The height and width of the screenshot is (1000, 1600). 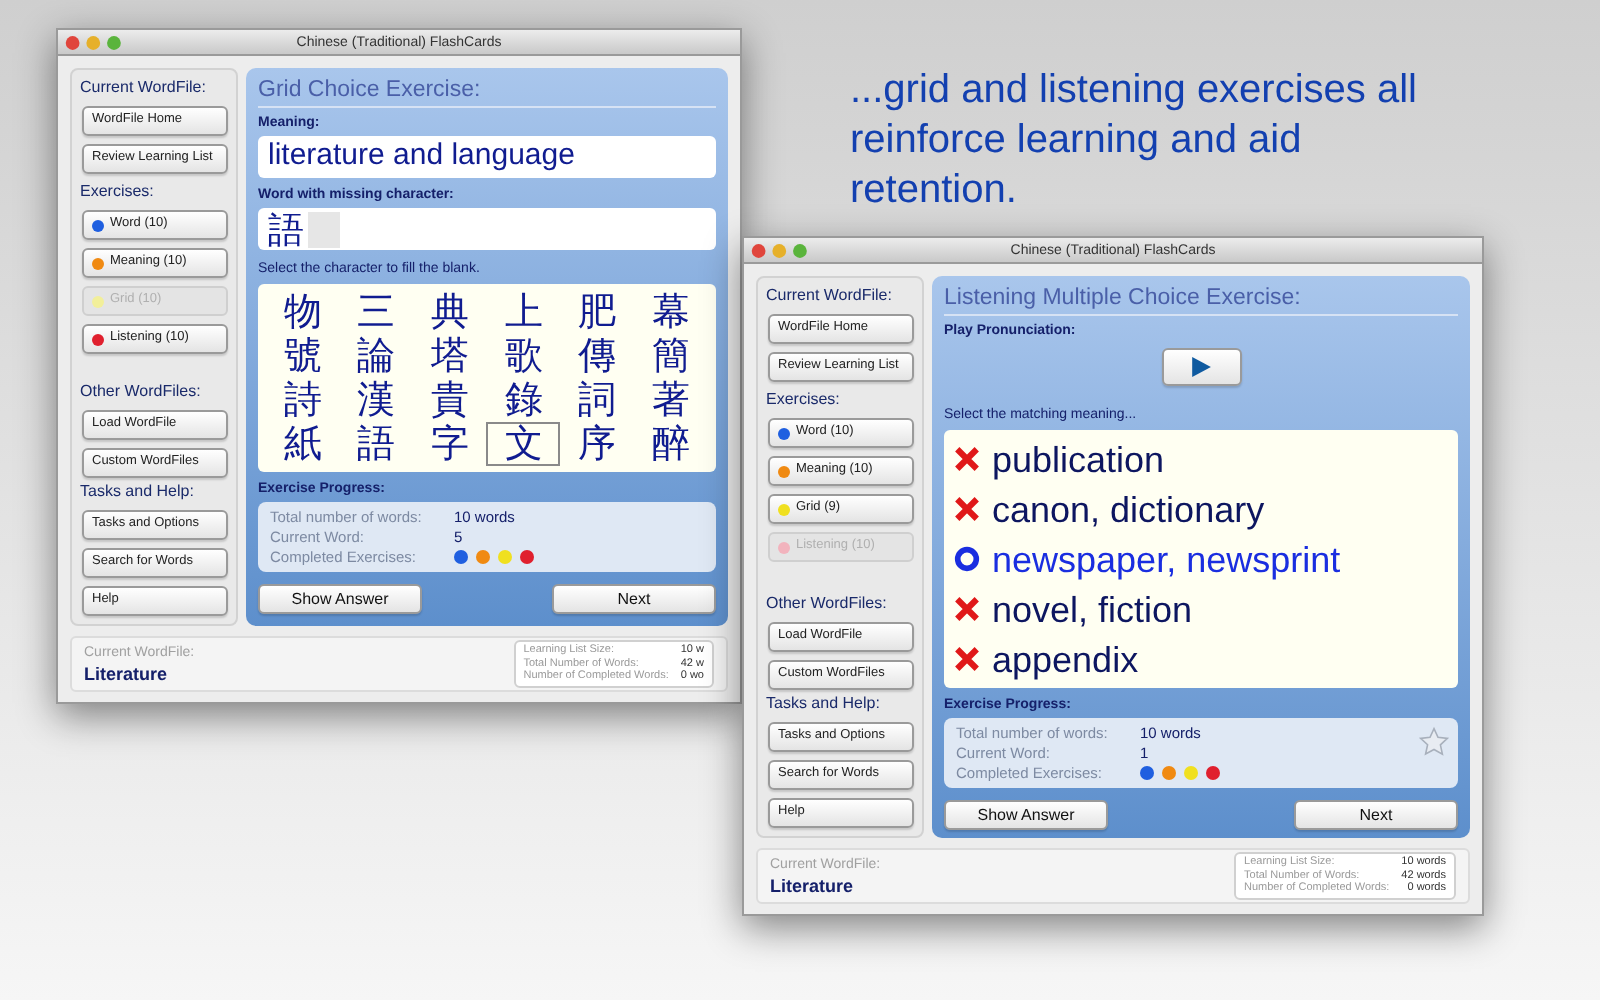 What do you see at coordinates (671, 312) in the screenshot?
I see `character-choice: 幕` at bounding box center [671, 312].